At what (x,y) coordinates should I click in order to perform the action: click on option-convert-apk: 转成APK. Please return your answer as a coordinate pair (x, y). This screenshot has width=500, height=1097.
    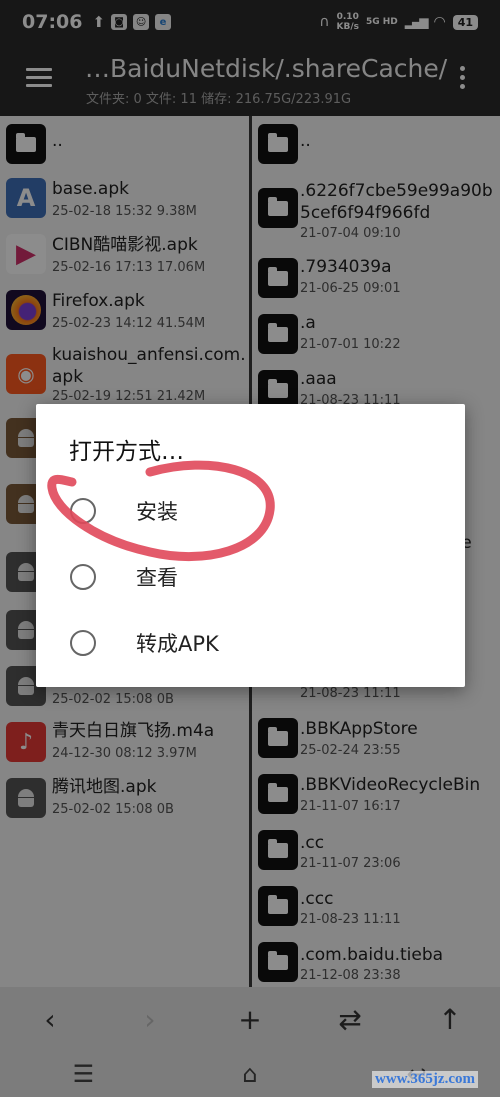
    Looking at the image, I should click on (260, 644).